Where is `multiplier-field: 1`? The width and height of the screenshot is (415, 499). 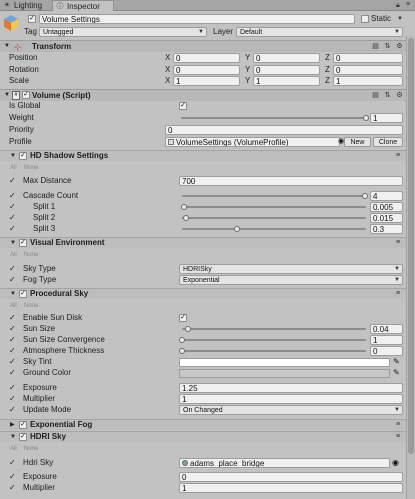 multiplier-field: 1 is located at coordinates (291, 399).